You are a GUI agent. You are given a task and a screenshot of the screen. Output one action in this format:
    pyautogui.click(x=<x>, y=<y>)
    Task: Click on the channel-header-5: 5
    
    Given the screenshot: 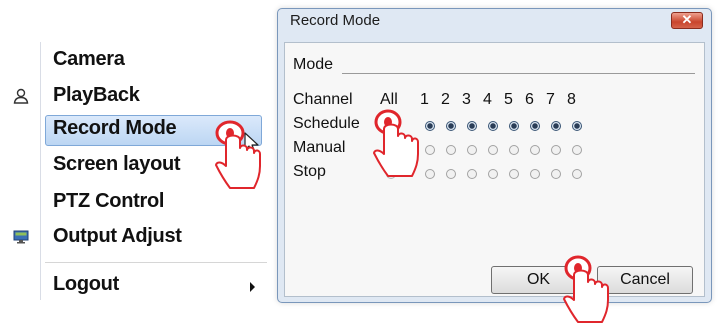 What is the action you would take?
    pyautogui.click(x=508, y=99)
    